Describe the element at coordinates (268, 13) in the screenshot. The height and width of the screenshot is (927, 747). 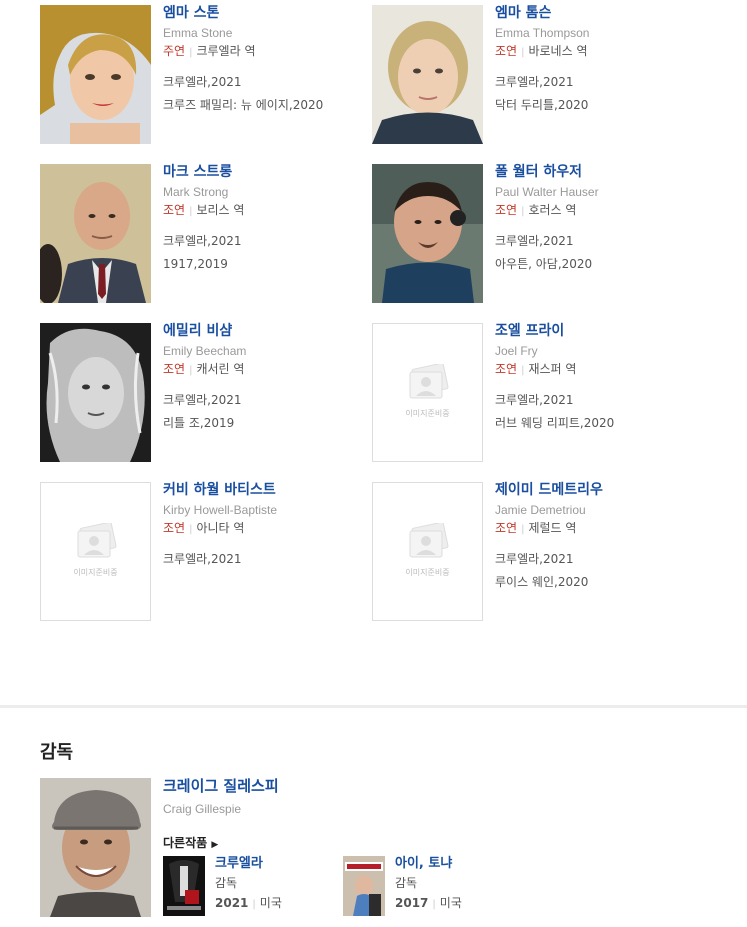
I see `actor-name-kr: 엠마 스톤` at that location.